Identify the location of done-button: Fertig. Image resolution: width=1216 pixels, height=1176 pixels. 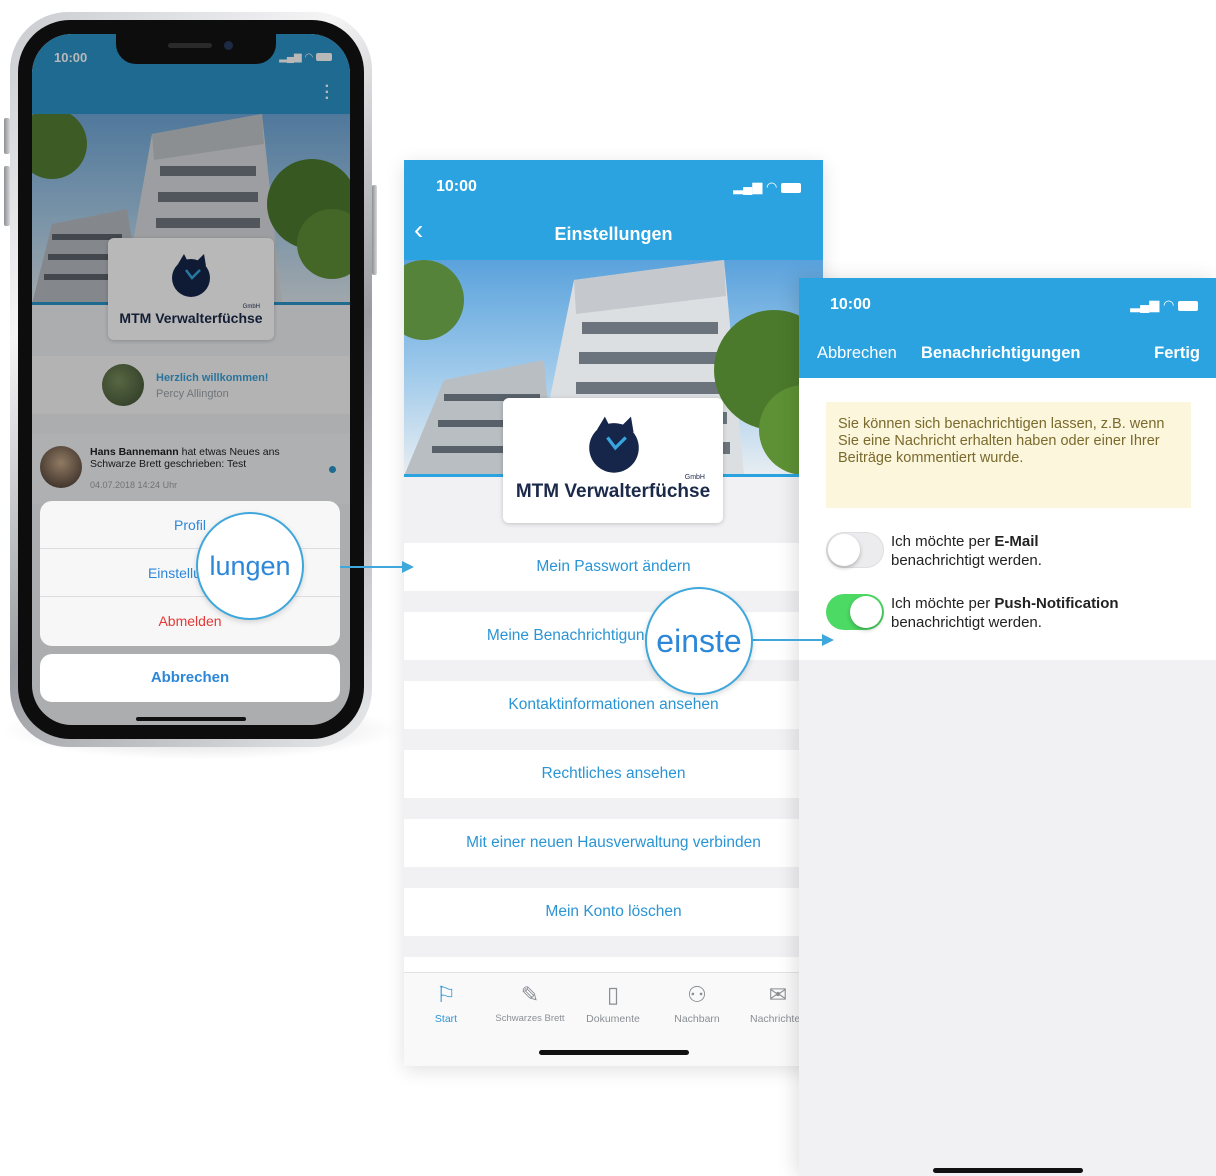
(1177, 353).